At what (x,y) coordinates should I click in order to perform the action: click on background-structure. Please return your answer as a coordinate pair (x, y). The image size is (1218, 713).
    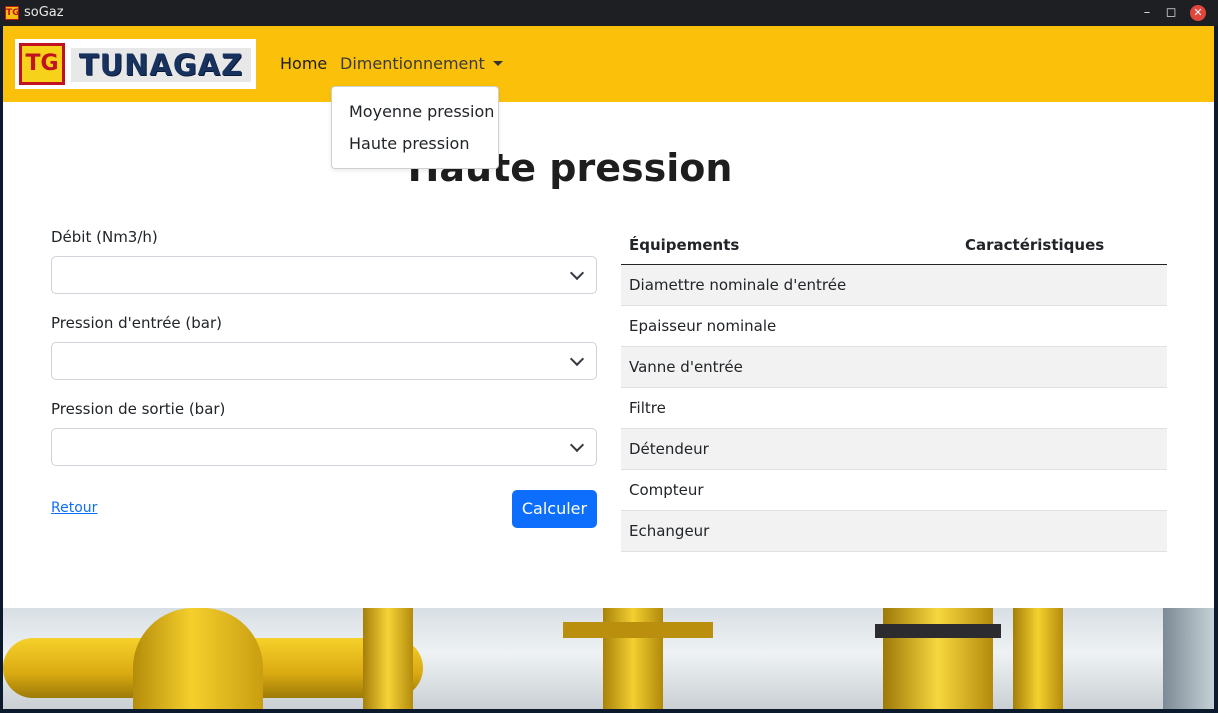
    Looking at the image, I should click on (1188, 658).